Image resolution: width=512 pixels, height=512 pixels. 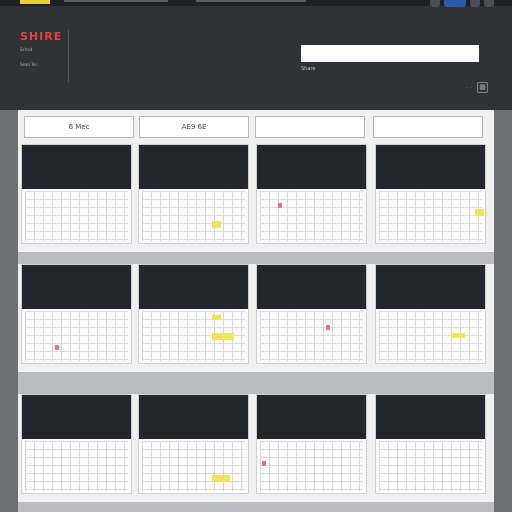 I want to click on minimize-icon, so click(x=435, y=3).